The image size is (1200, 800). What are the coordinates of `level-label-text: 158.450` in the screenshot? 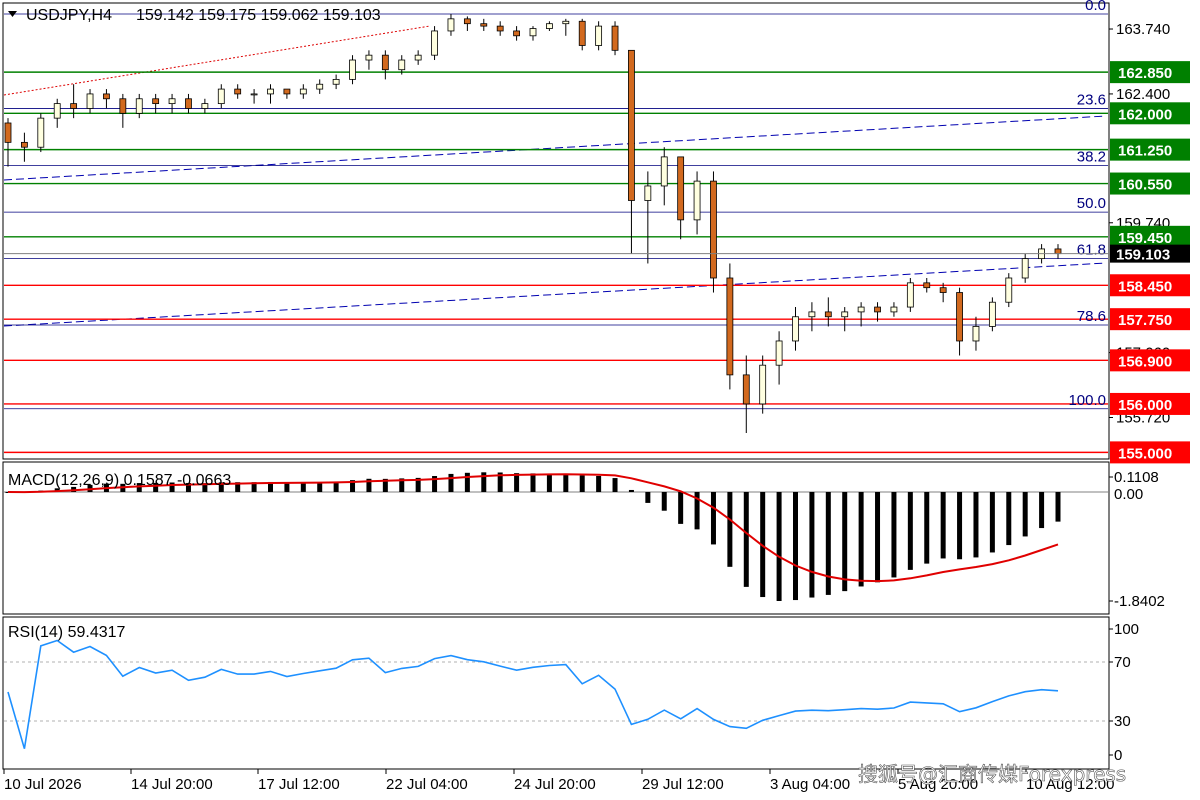 It's located at (1145, 286).